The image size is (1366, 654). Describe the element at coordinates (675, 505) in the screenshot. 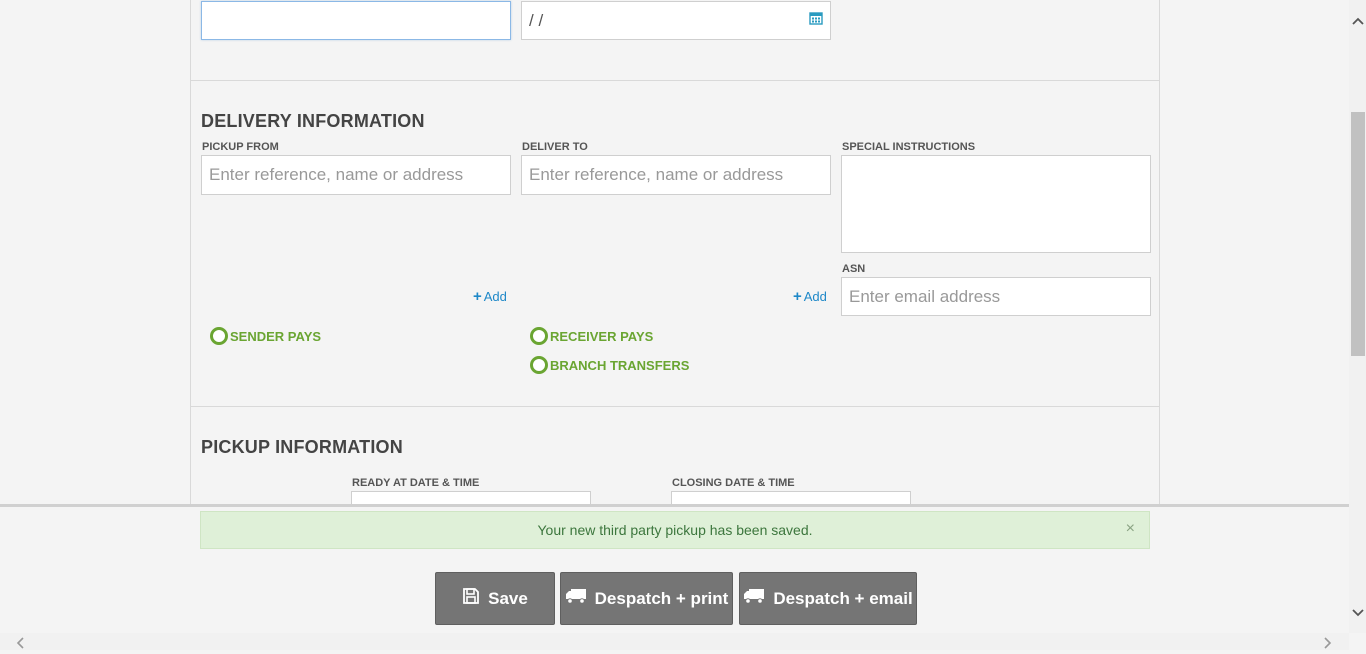

I see `footer-divider` at that location.